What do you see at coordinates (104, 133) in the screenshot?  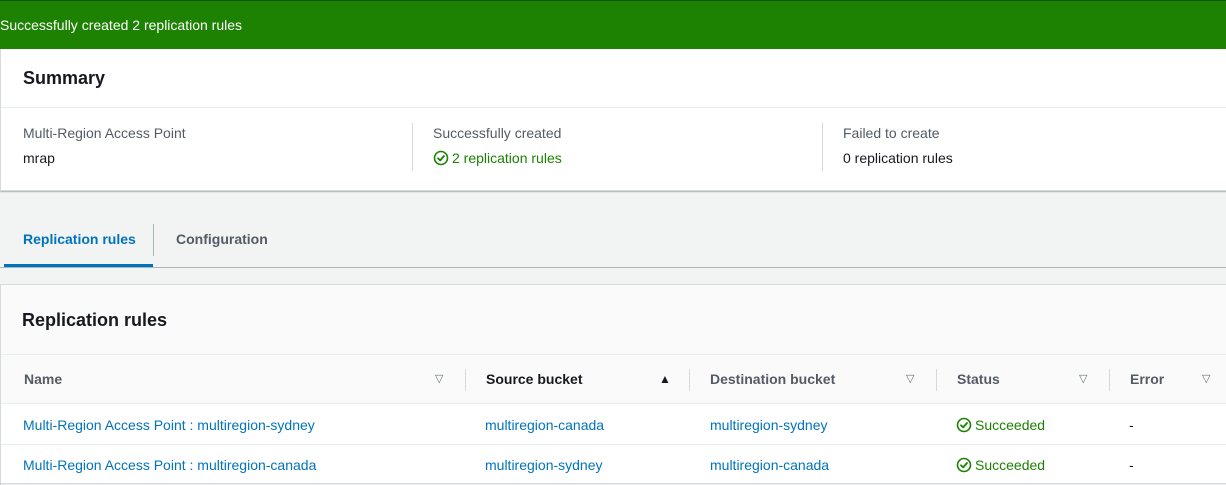 I see `summary-label: Multi-Region Access Point` at bounding box center [104, 133].